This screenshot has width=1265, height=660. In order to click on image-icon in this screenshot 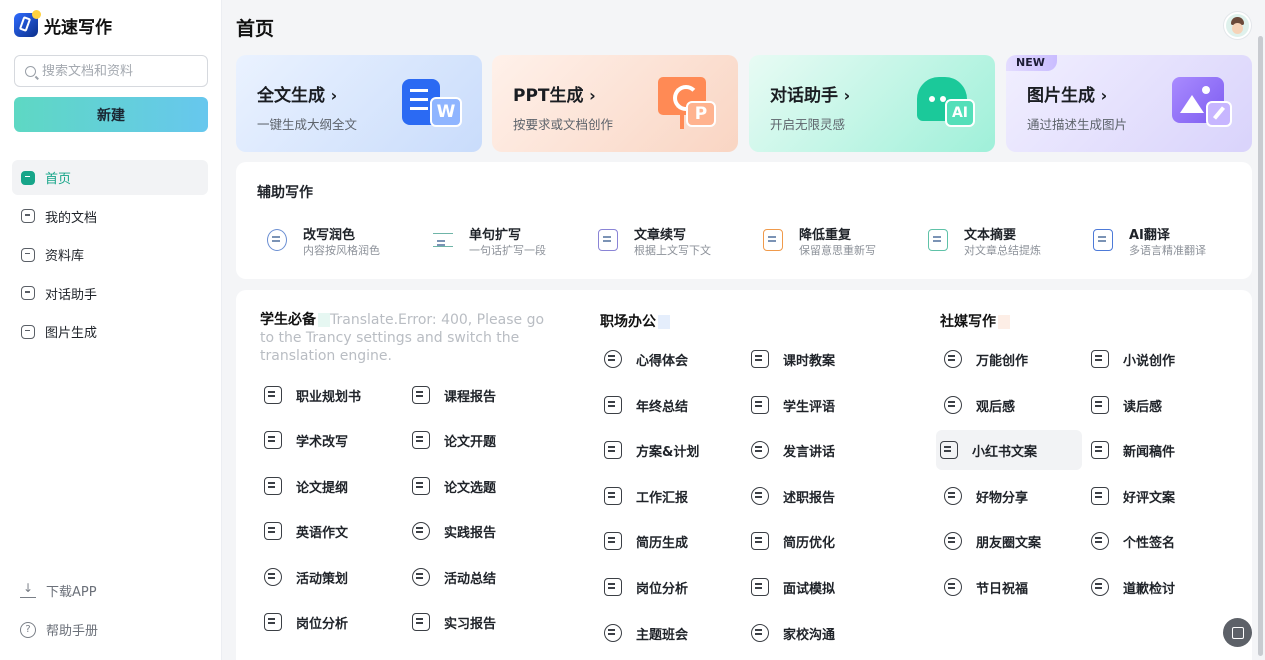, I will do `click(28, 331)`.